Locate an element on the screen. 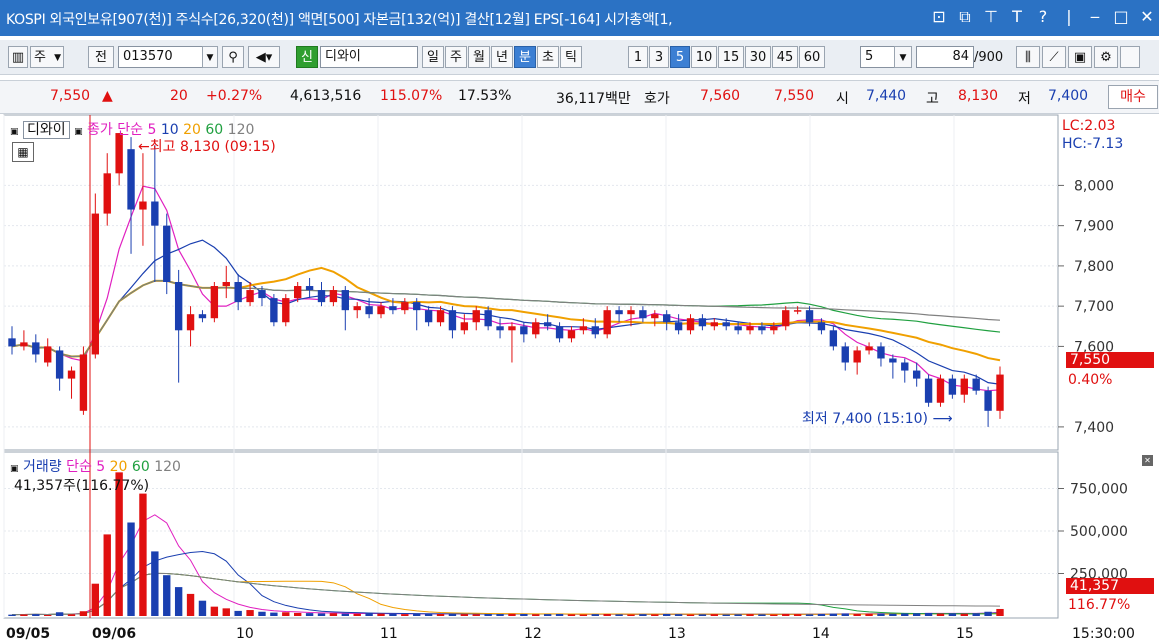 This screenshot has width=1159, height=643. low-annotation: 최저 7,400 (15:10) ⟶ is located at coordinates (877, 418).